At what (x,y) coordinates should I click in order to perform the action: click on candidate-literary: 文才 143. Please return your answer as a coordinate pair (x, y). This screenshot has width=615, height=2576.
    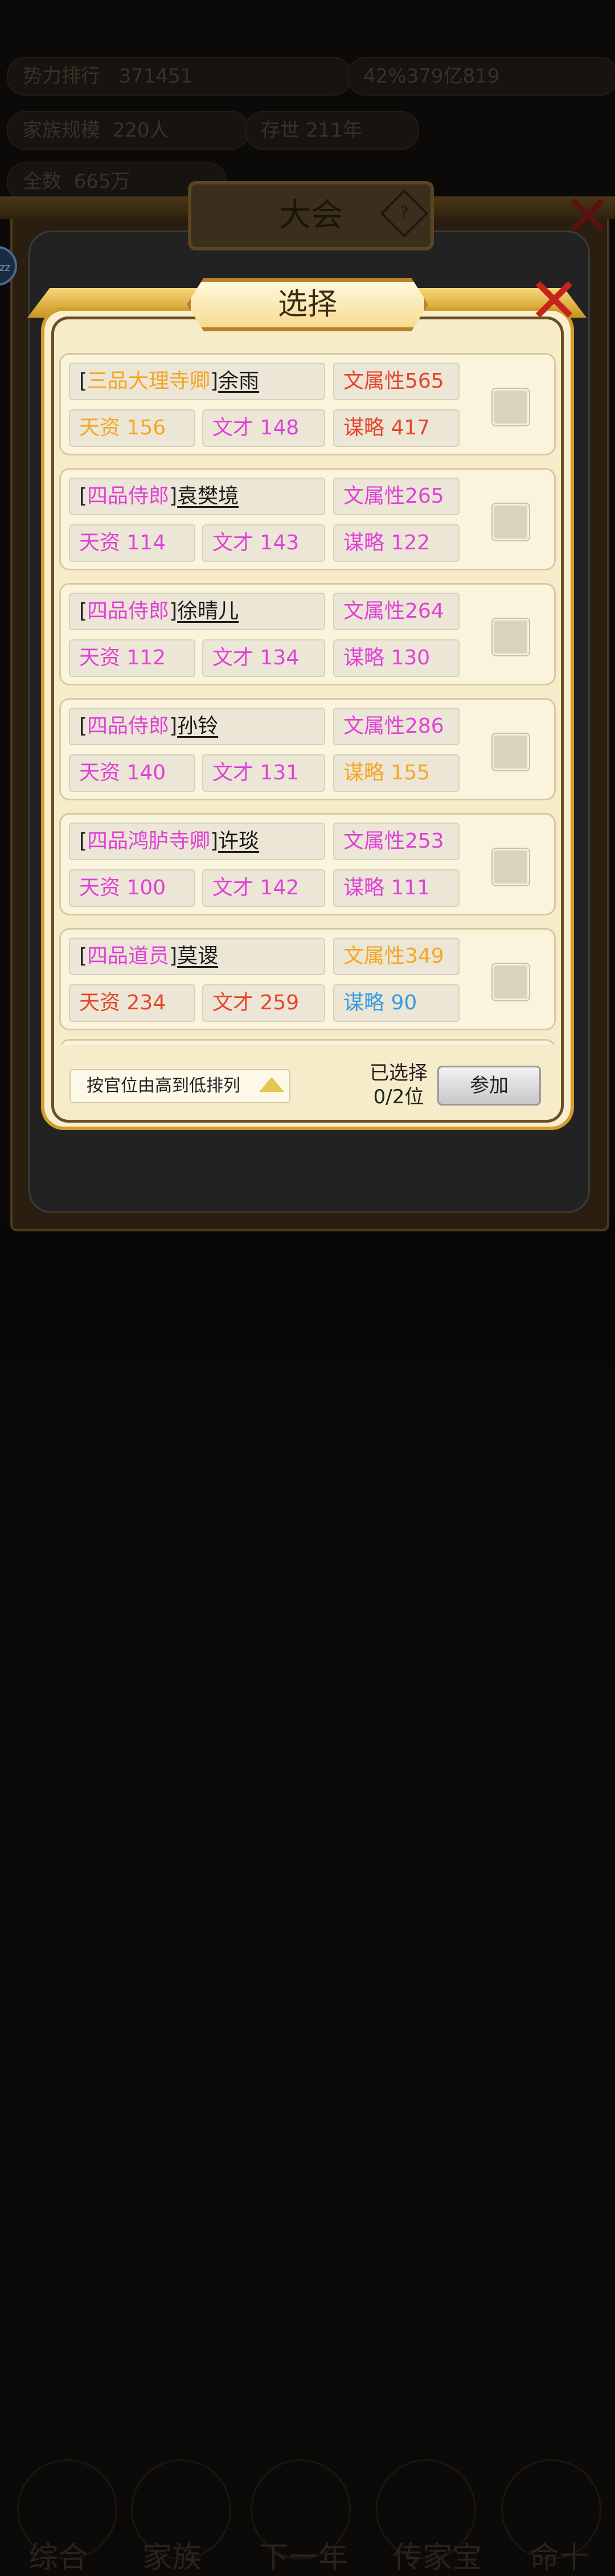
    Looking at the image, I should click on (263, 543).